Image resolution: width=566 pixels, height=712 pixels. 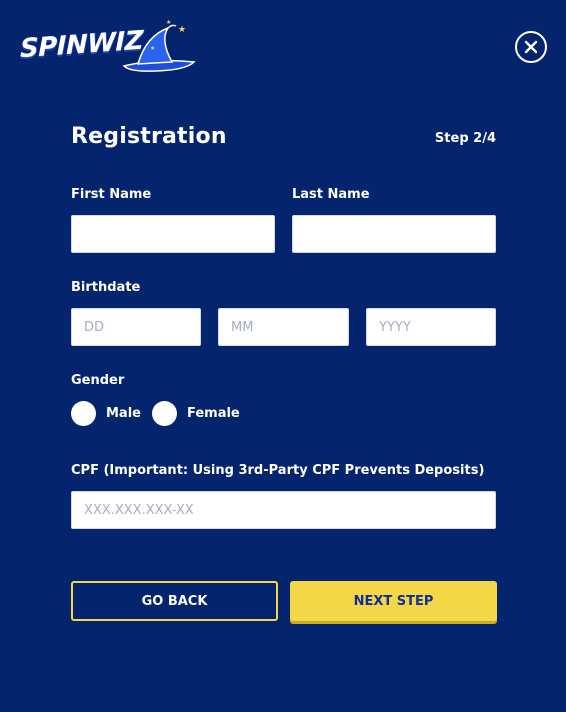 I want to click on close-icon, so click(x=531, y=47).